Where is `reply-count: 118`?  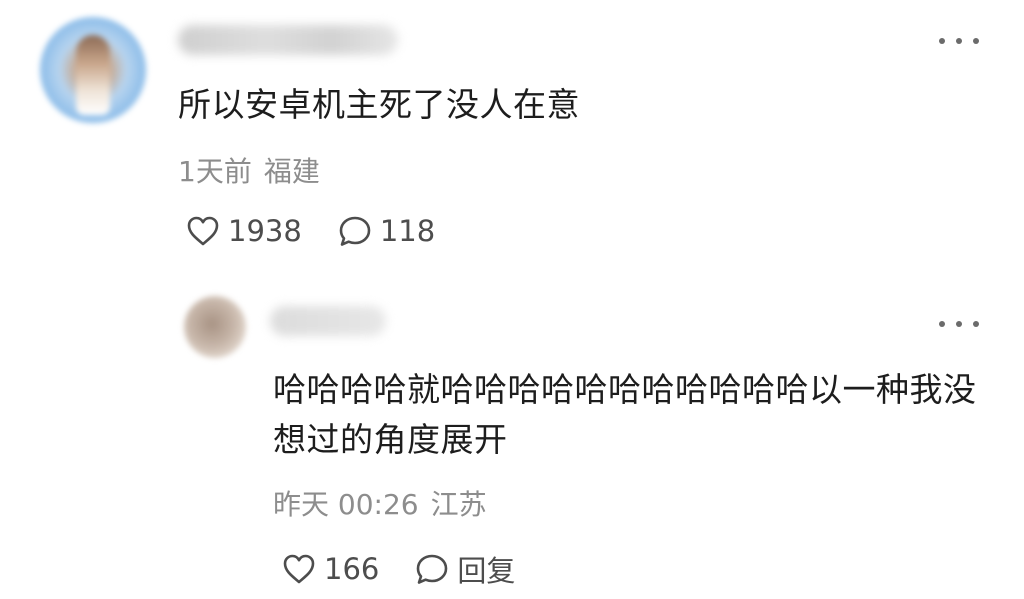
reply-count: 118 is located at coordinates (407, 231).